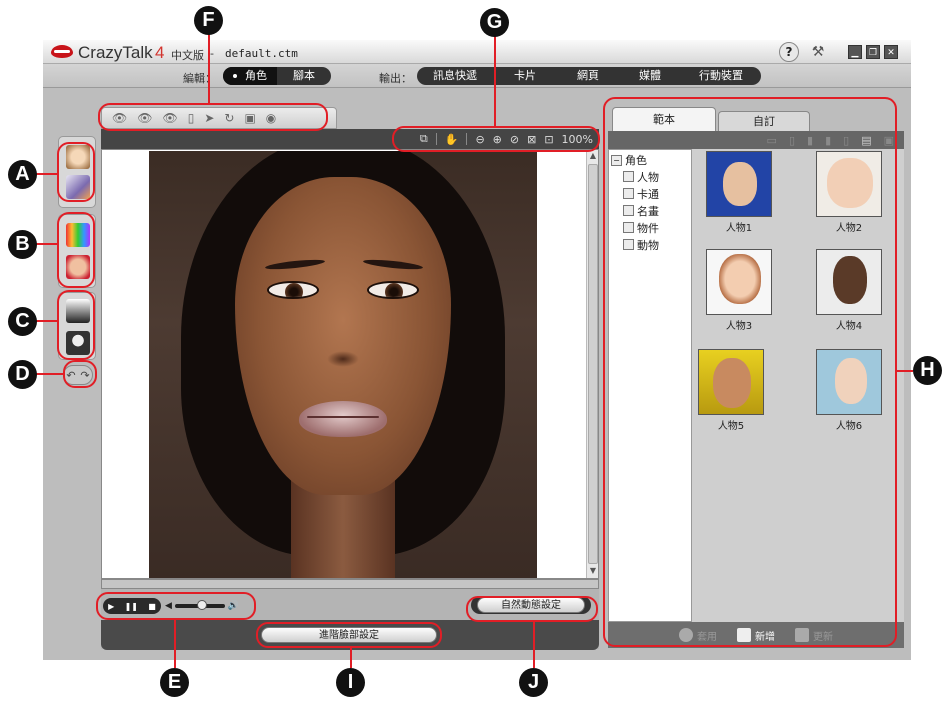 The width and height of the screenshot is (951, 706). Describe the element at coordinates (213, 117) in the screenshot. I see `callout-box-f` at that location.